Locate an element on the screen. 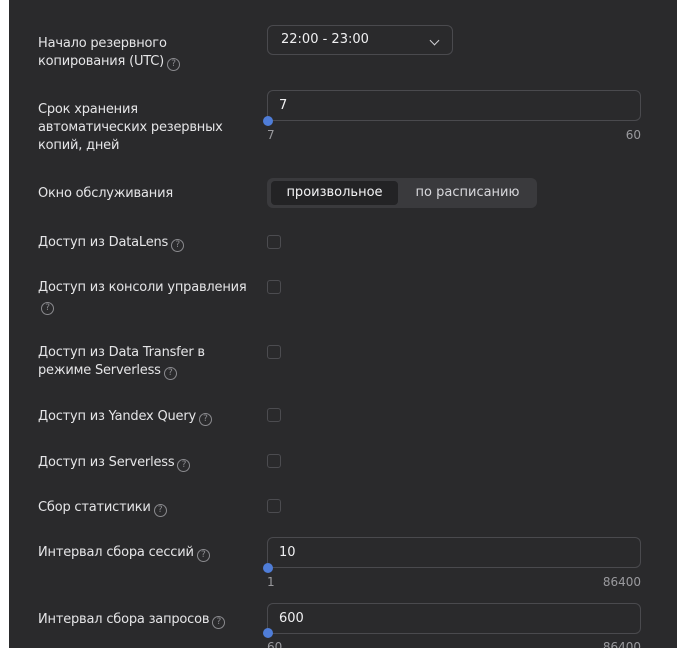 The width and height of the screenshot is (680, 648). statistics-checkbox is located at coordinates (274, 506).